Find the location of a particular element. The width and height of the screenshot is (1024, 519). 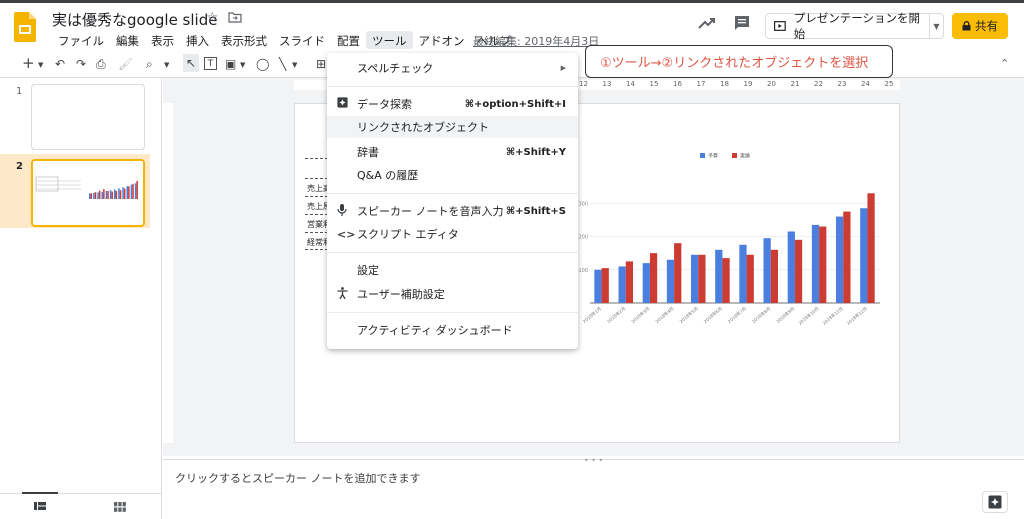

y-tick-label: 300 is located at coordinates (583, 204).